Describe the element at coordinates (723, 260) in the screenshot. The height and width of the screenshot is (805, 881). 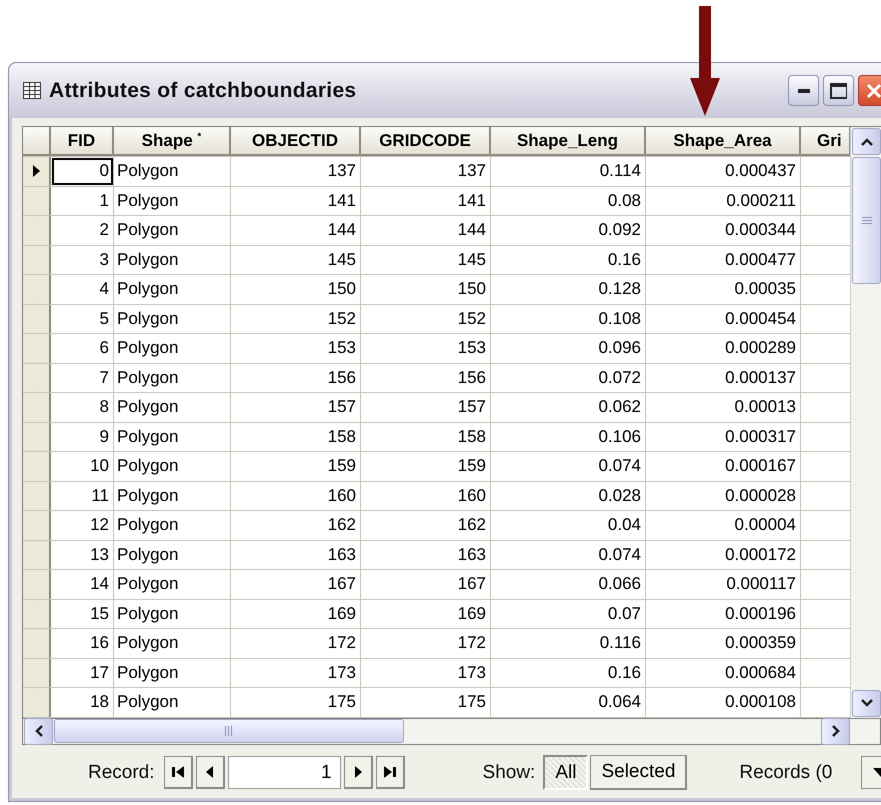
I see `table-cell: 0.000477` at that location.